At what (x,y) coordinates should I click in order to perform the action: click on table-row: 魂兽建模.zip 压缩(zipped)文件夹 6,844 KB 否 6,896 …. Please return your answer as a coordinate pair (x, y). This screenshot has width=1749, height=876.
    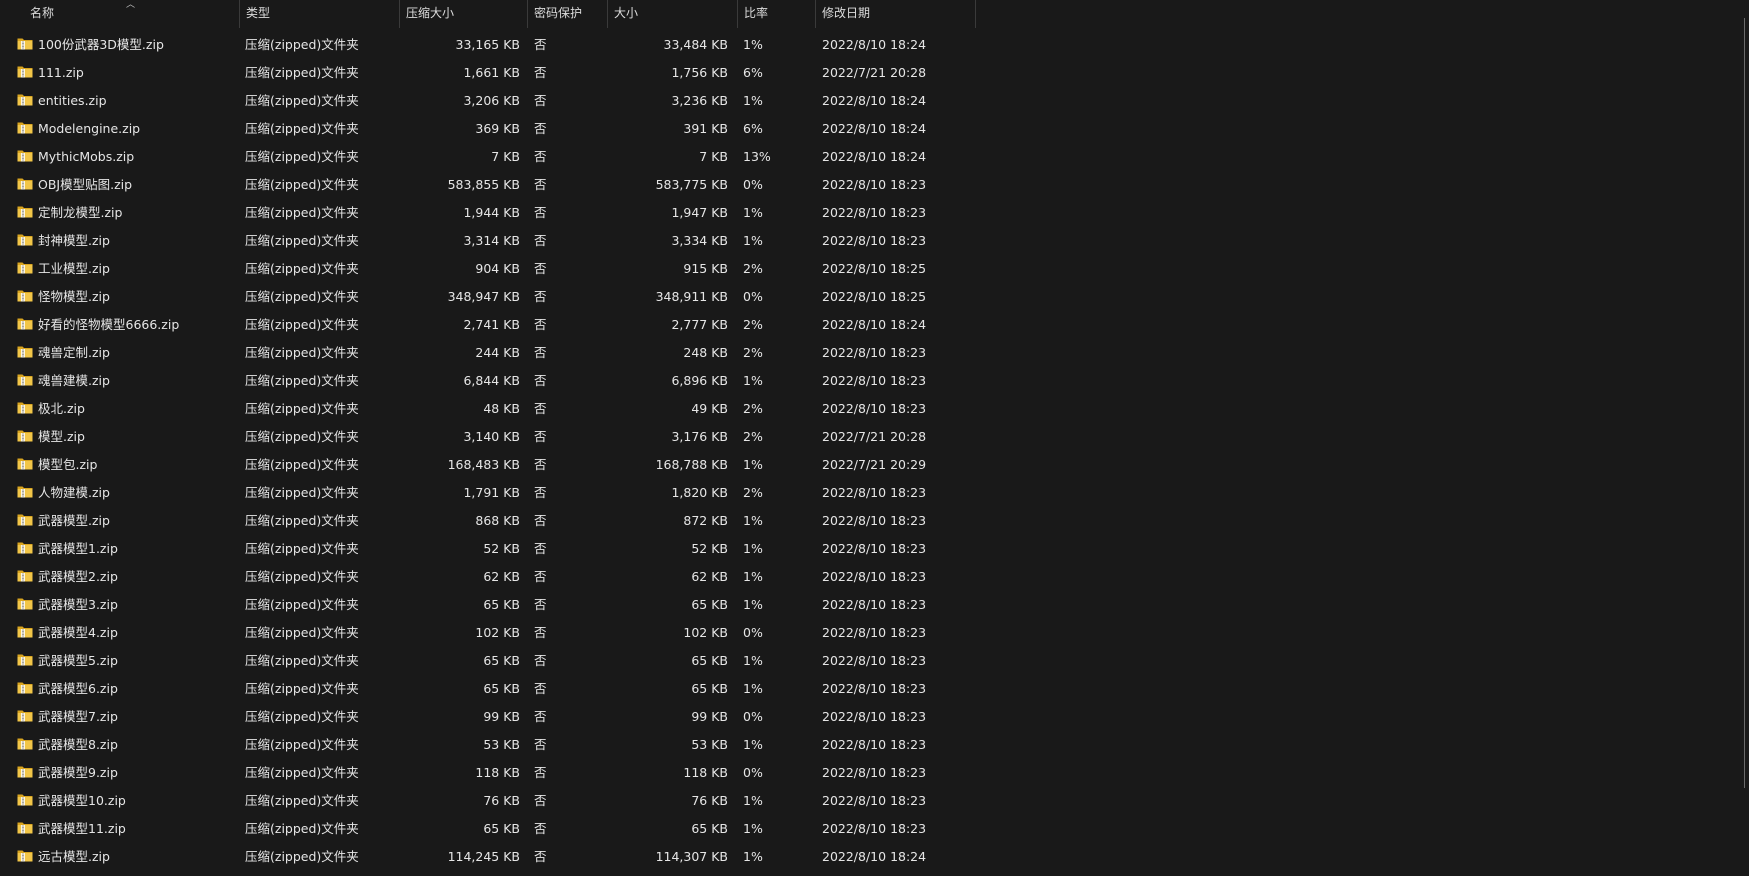
    Looking at the image, I should click on (490, 383).